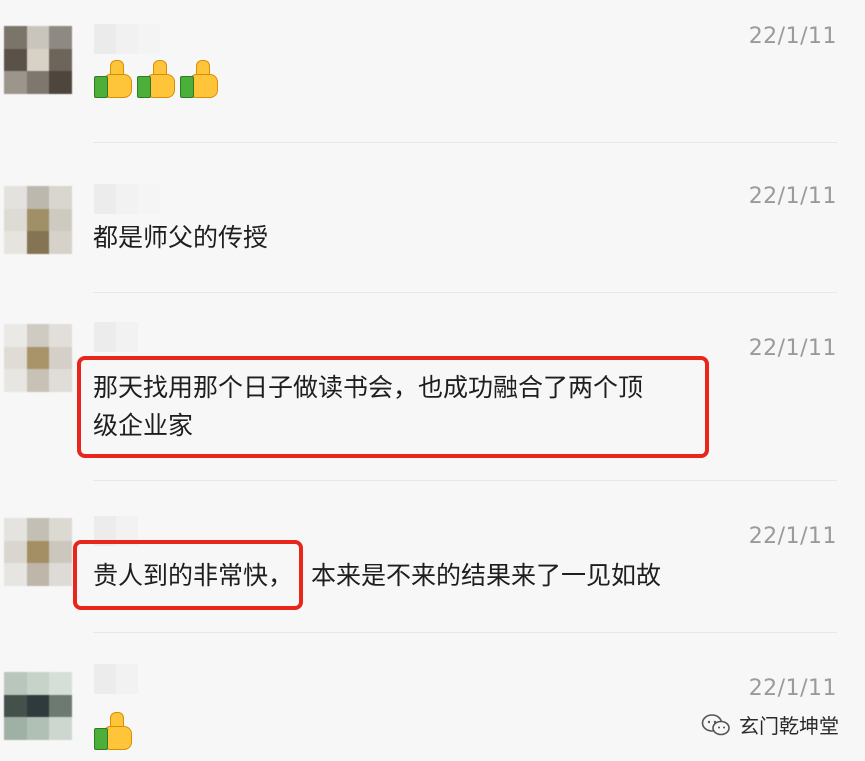 The width and height of the screenshot is (865, 761). Describe the element at coordinates (368, 387) in the screenshot. I see `message-text-line-1: 那天找用那个日子做读书会，也成功融合了两个顶` at that location.